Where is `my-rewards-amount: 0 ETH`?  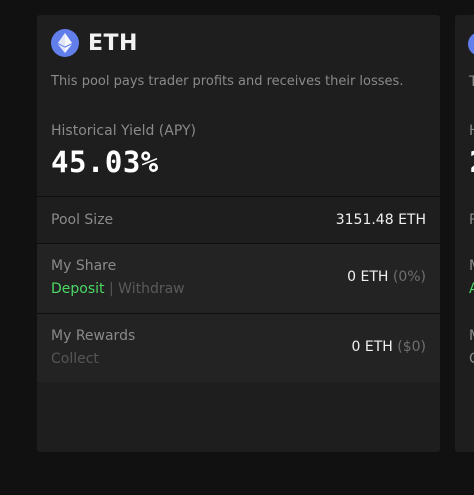 my-rewards-amount: 0 ETH is located at coordinates (372, 347).